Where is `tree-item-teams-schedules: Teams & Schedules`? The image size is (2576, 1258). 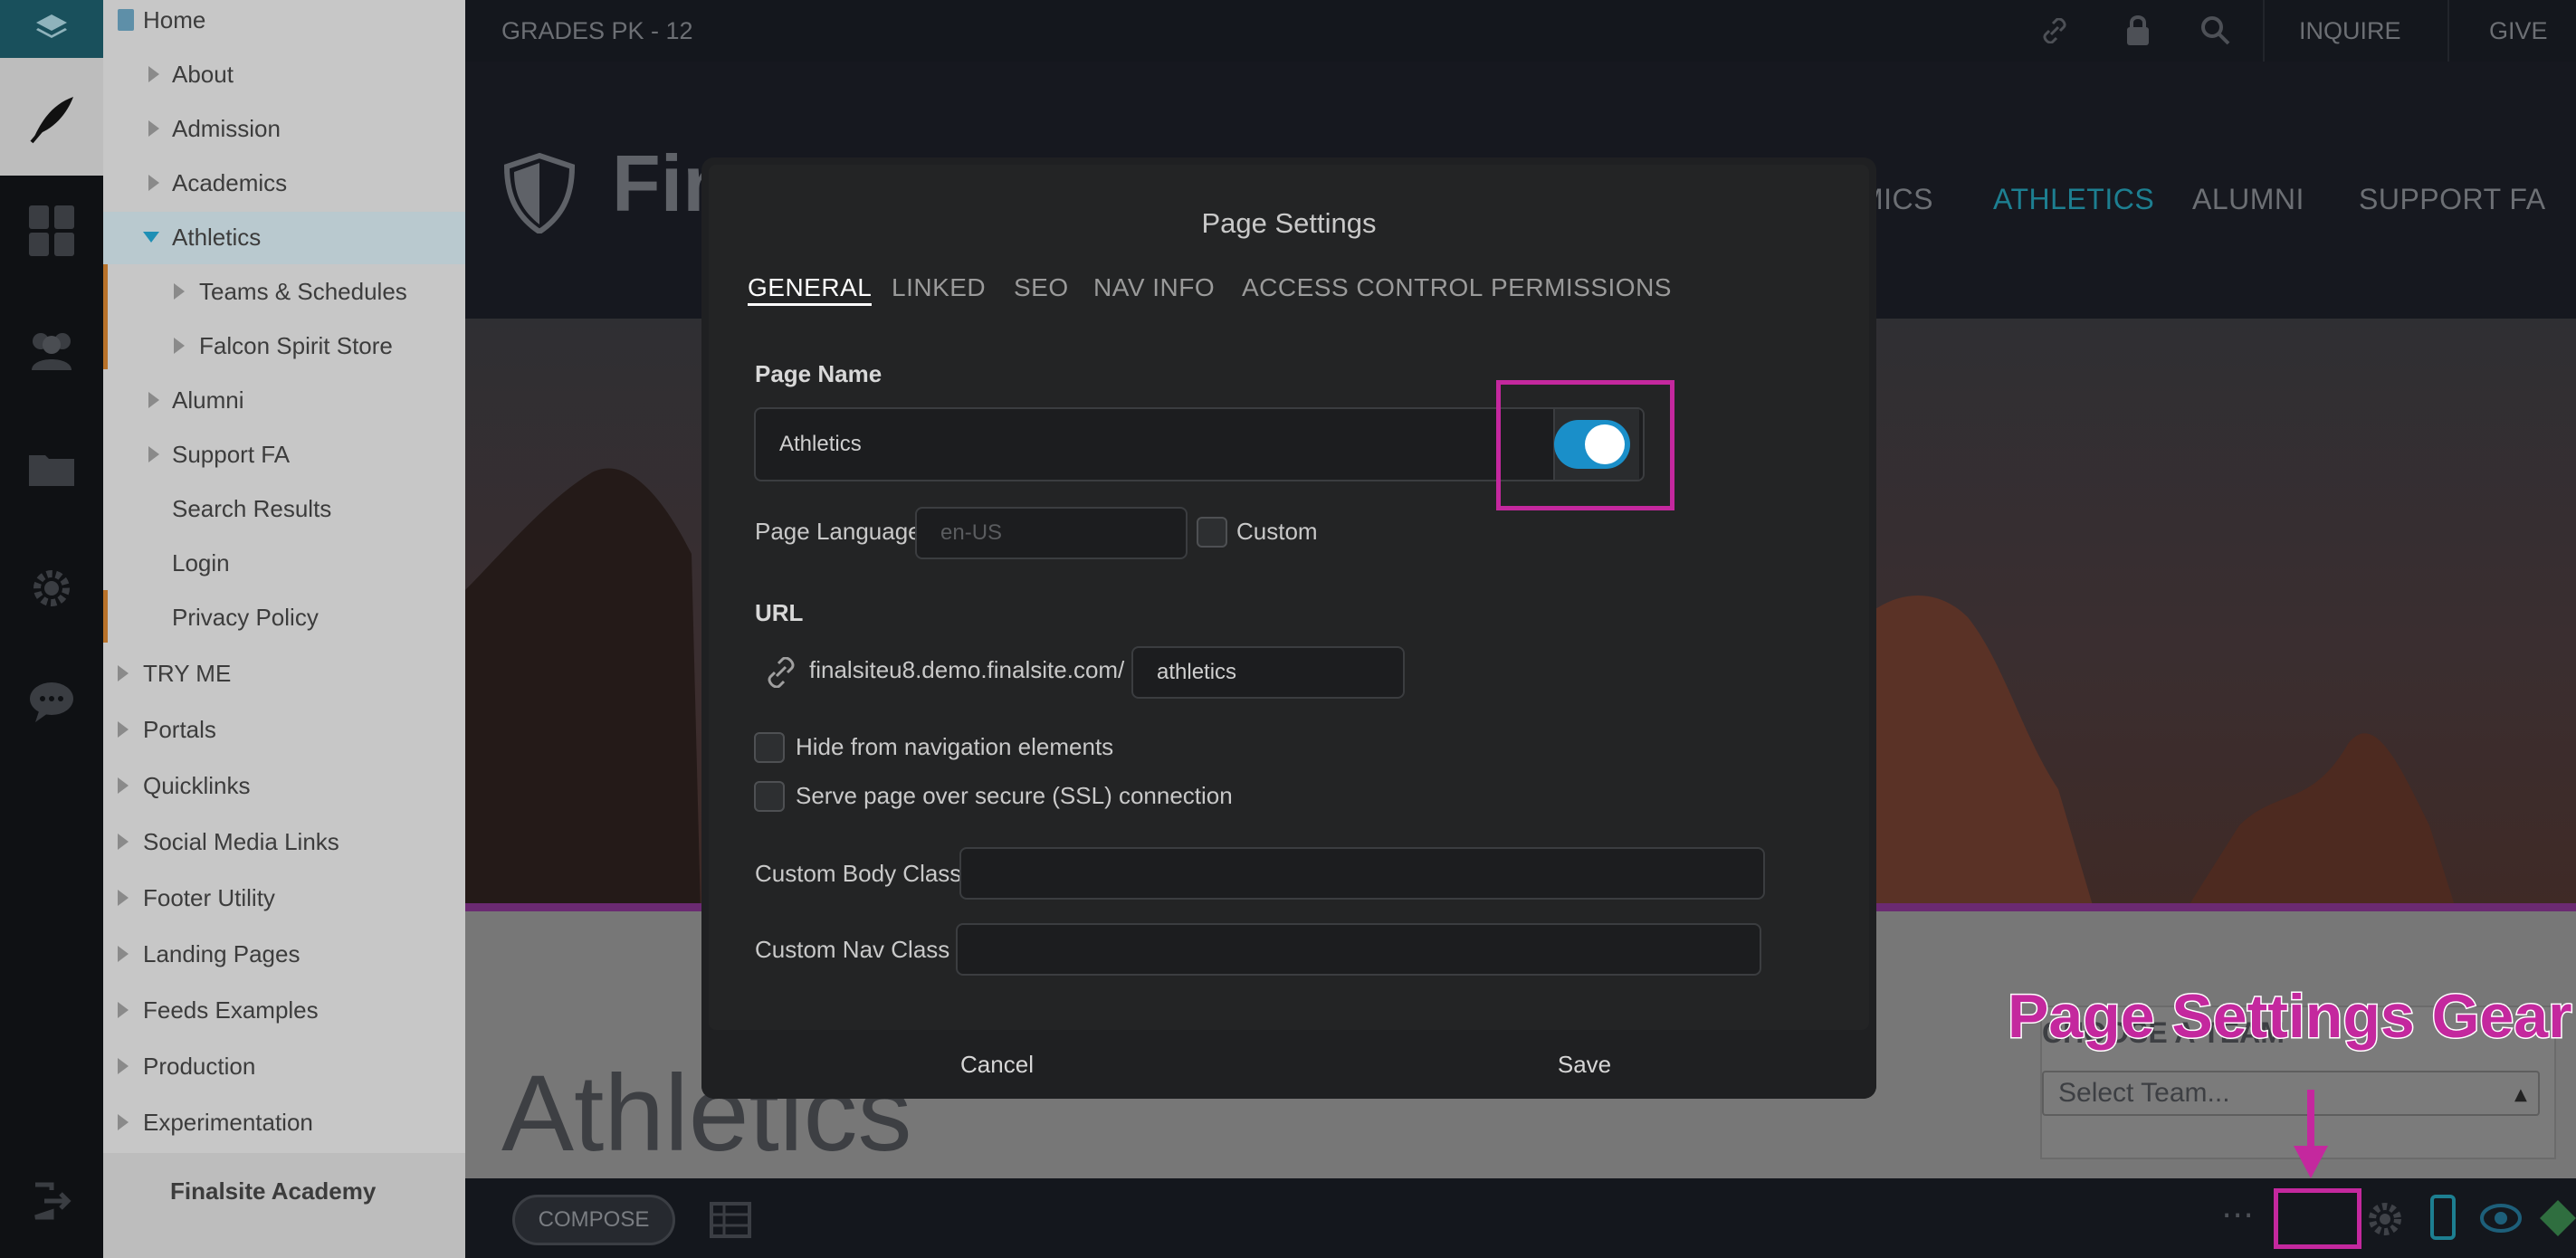
tree-item-teams-schedules: Teams & Schedules is located at coordinates (303, 291).